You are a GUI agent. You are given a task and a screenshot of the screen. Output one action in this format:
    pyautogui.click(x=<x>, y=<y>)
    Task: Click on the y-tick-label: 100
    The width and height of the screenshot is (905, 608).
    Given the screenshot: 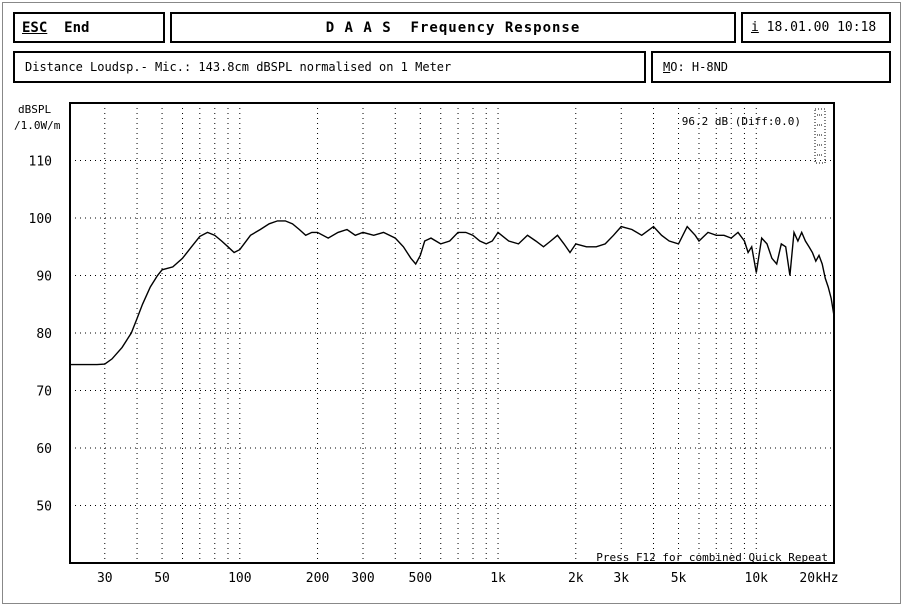 What is the action you would take?
    pyautogui.click(x=40, y=219)
    